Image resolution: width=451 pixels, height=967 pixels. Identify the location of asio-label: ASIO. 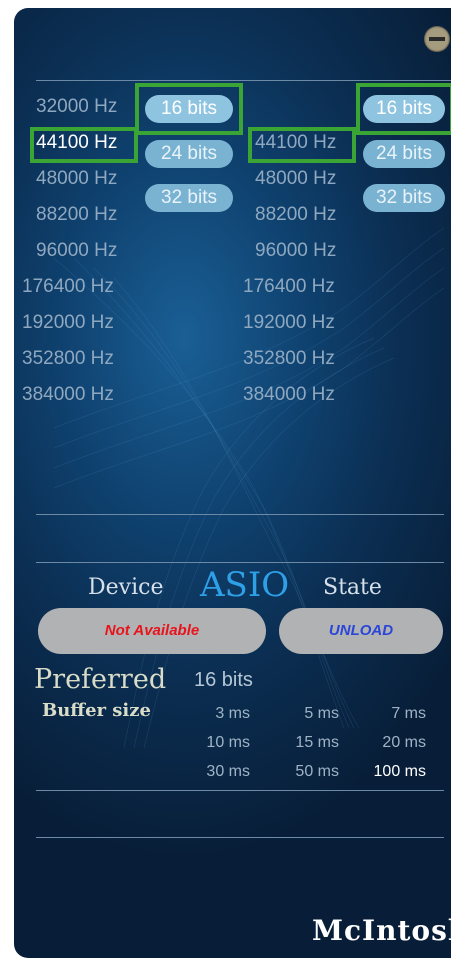
(245, 585).